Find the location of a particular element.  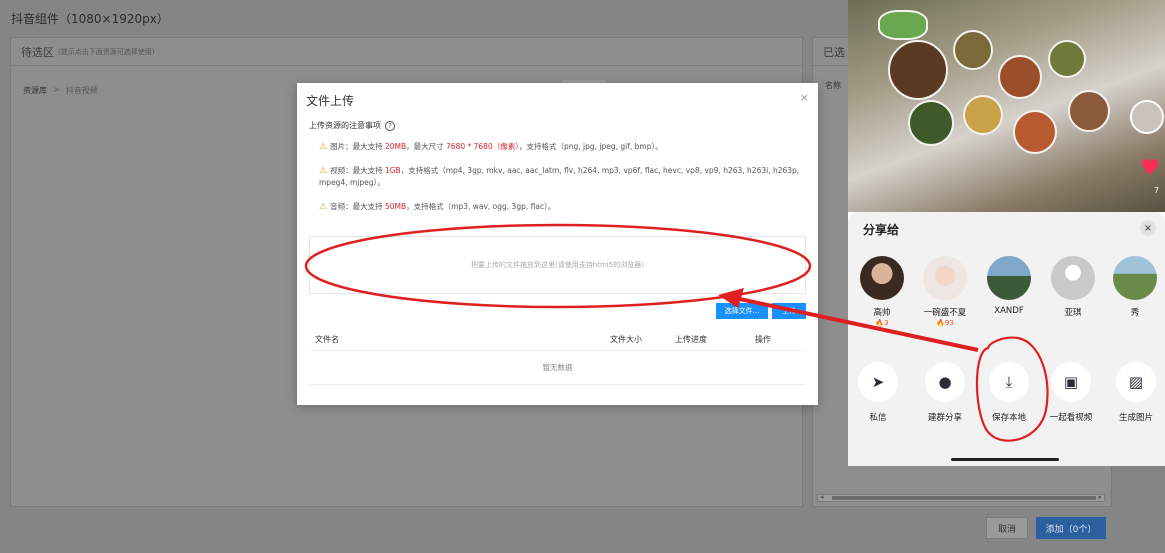

dropzone-text: 把要上传的文件拖放到这里(请使用支持html5的浏览器) is located at coordinates (557, 265).